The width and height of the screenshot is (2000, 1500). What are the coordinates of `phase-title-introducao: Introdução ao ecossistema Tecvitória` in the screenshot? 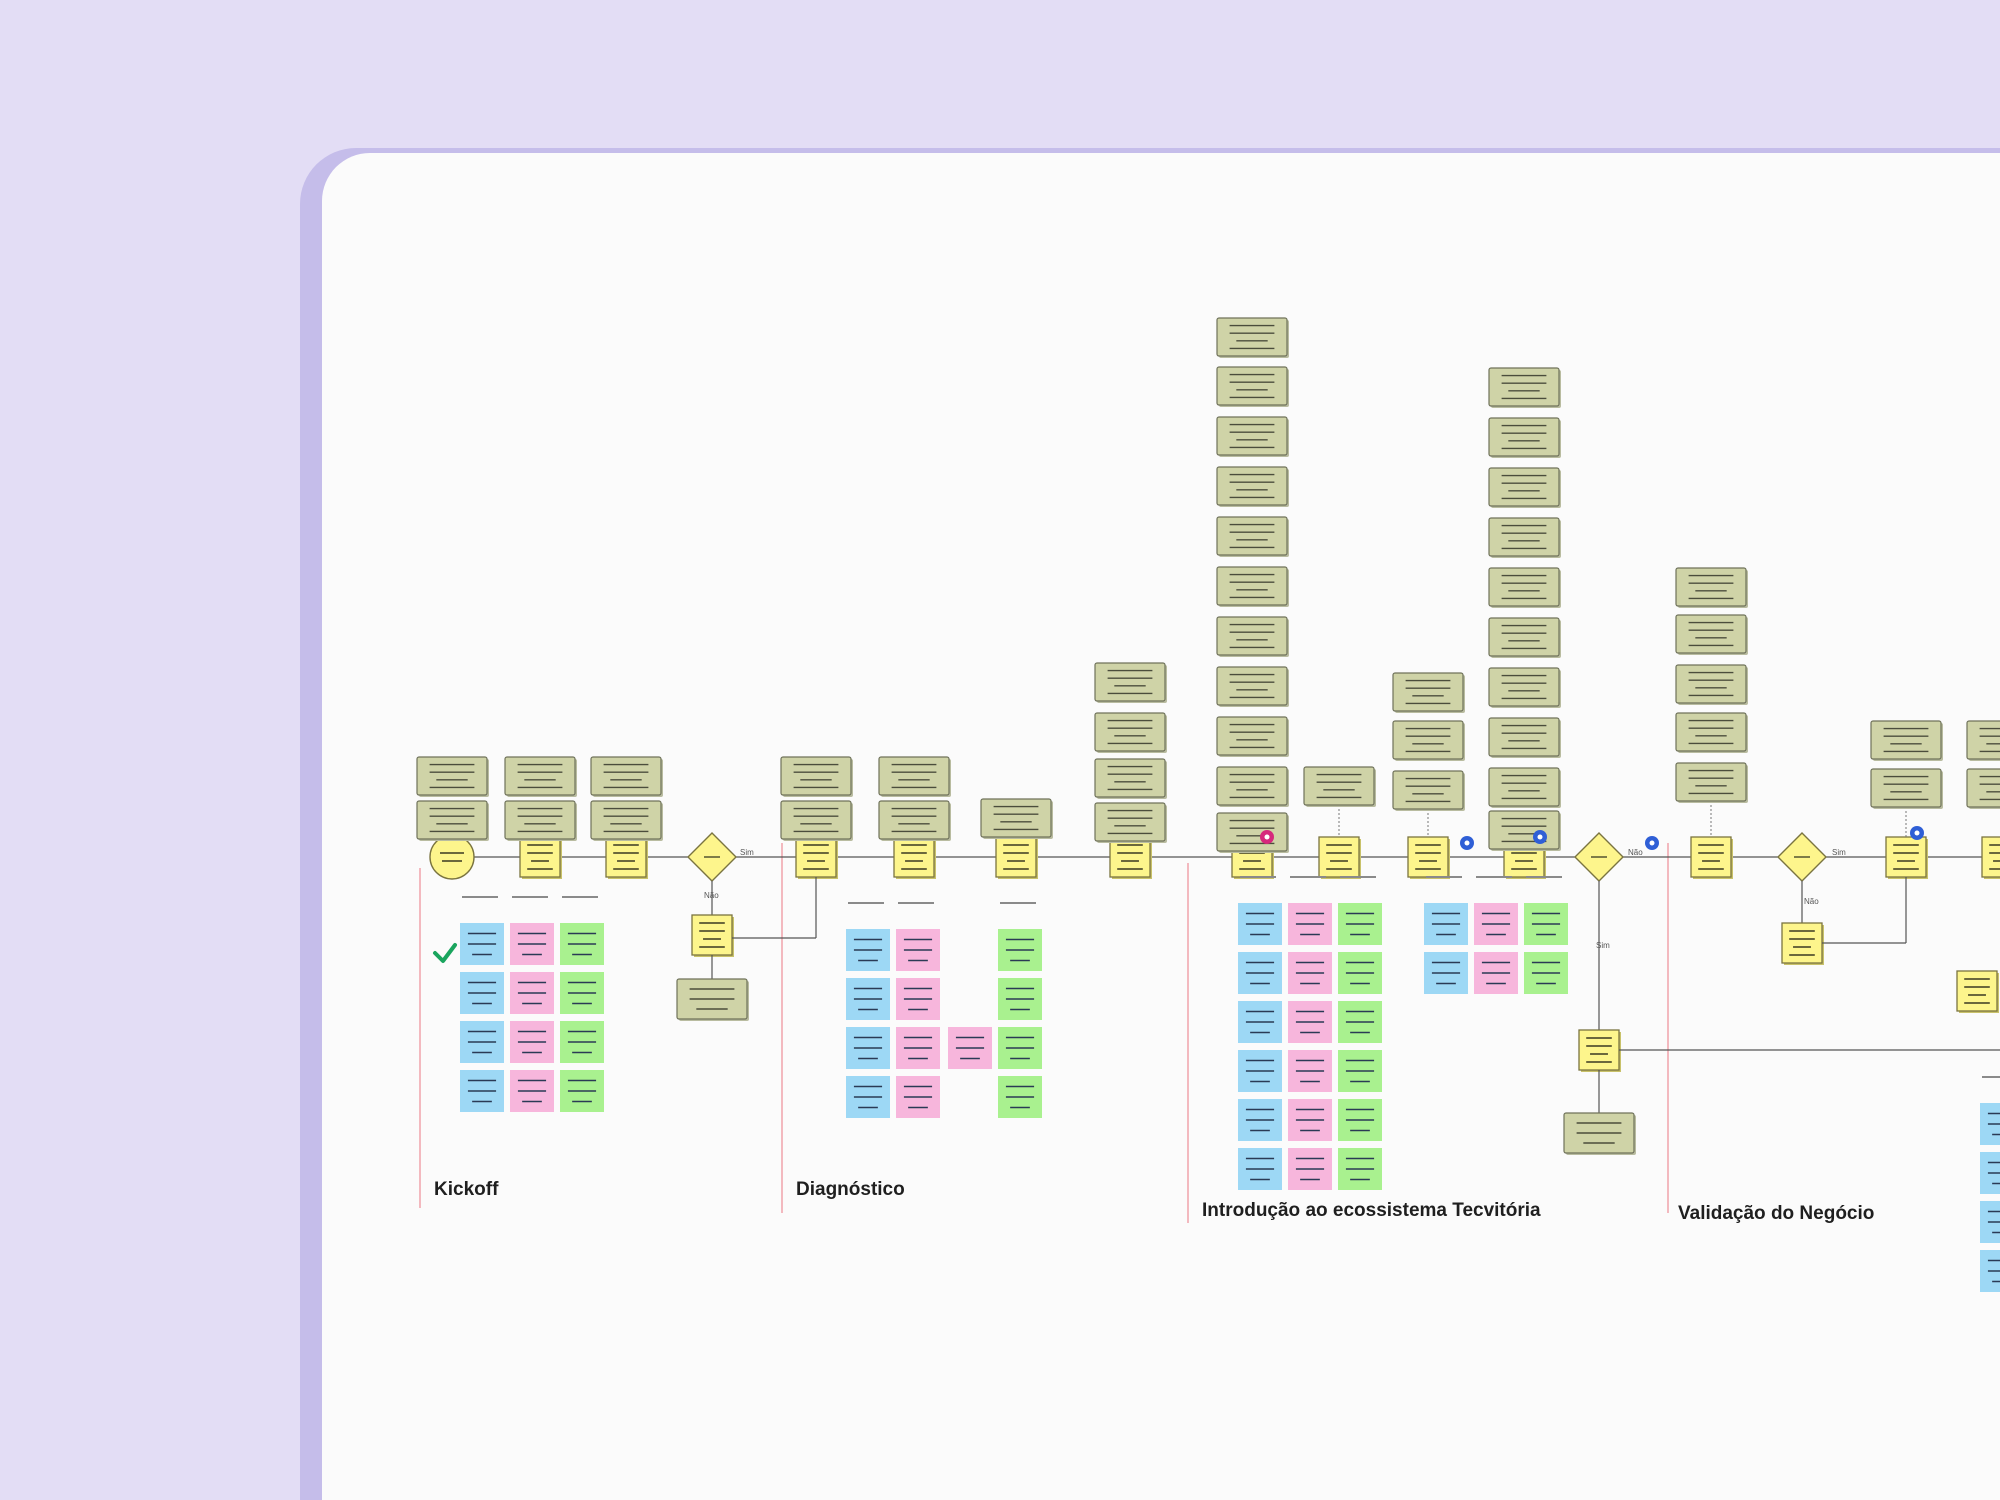 It's located at (1371, 1210).